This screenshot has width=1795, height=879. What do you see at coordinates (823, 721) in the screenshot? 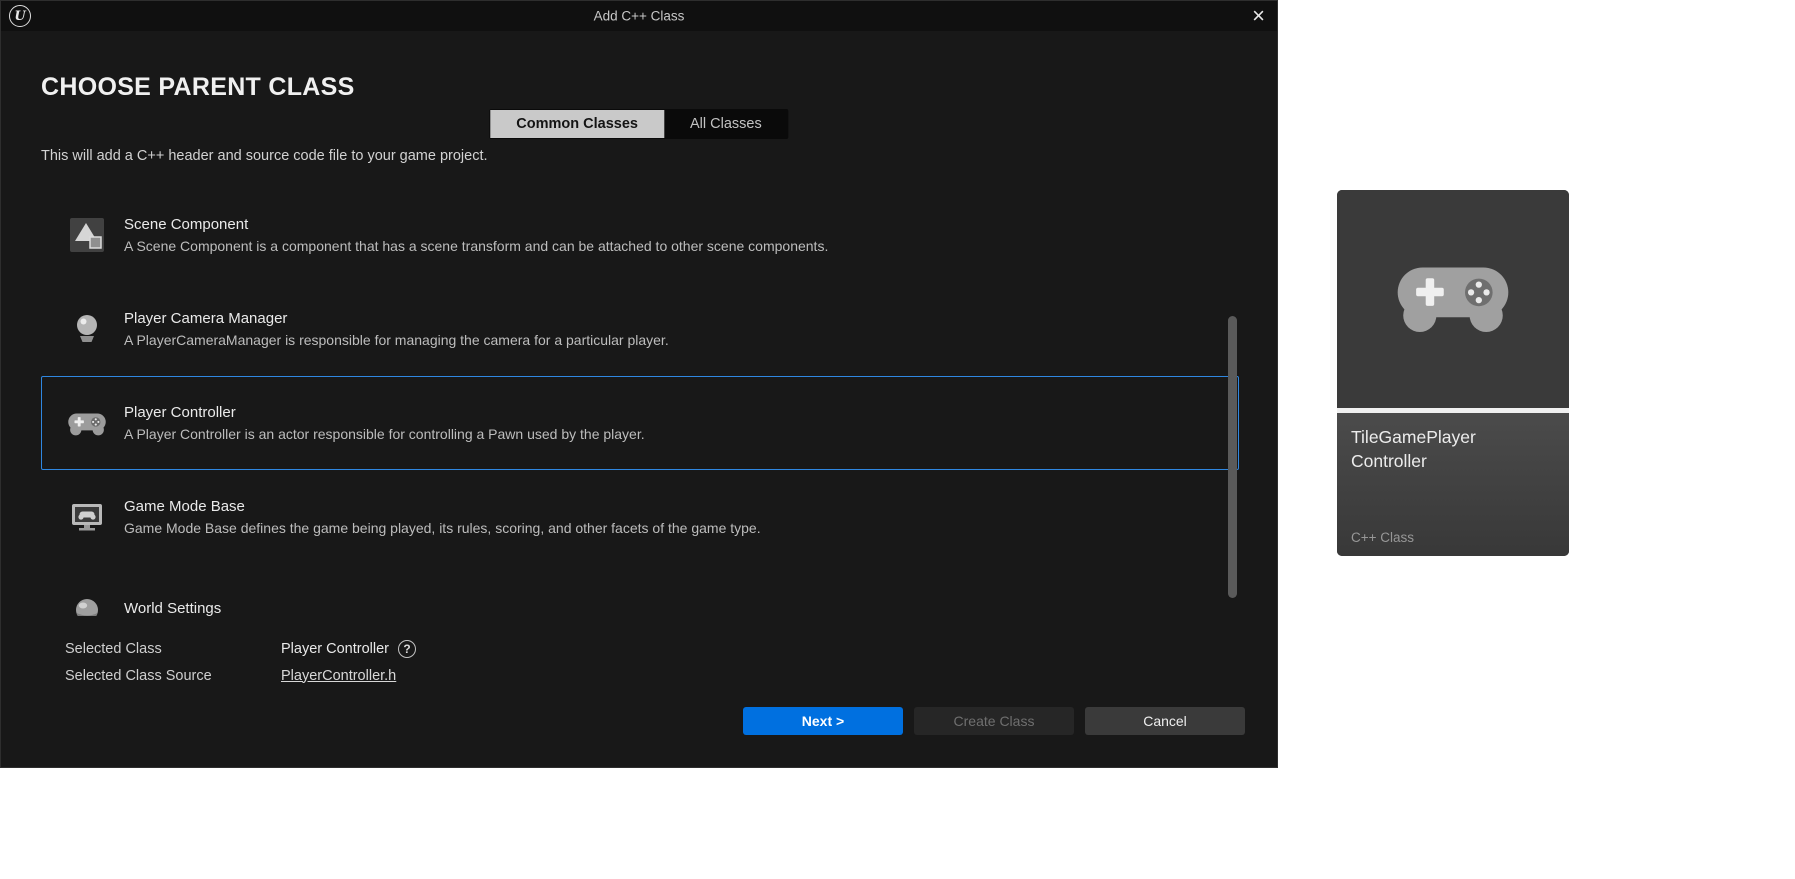
I see `next-button: Next >` at bounding box center [823, 721].